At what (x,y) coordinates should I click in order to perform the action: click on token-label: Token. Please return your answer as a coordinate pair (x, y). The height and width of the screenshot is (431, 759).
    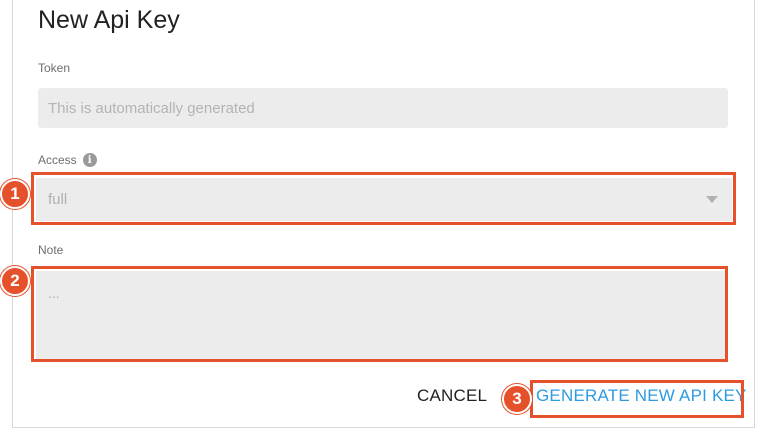
    Looking at the image, I should click on (54, 68).